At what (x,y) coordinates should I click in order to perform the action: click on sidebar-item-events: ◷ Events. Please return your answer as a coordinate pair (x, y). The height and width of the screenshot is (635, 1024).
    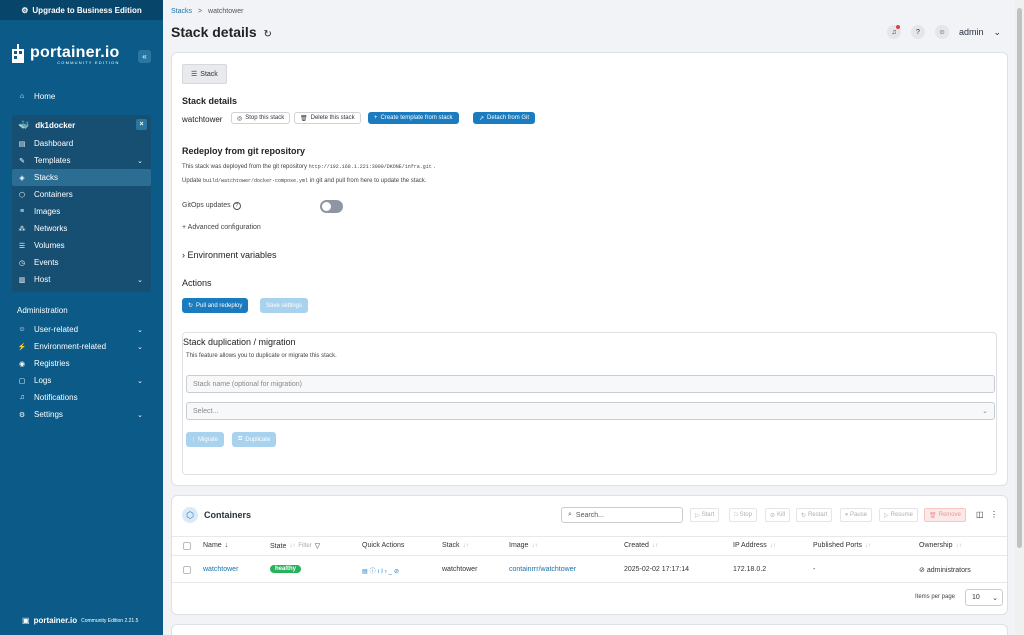
    Looking at the image, I should click on (81, 262).